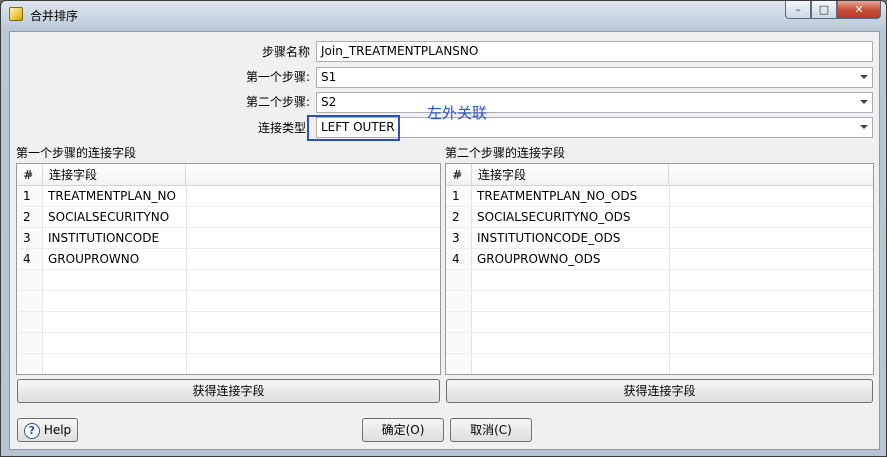 The image size is (887, 457). What do you see at coordinates (57, 430) in the screenshot?
I see `help-label: Help` at bounding box center [57, 430].